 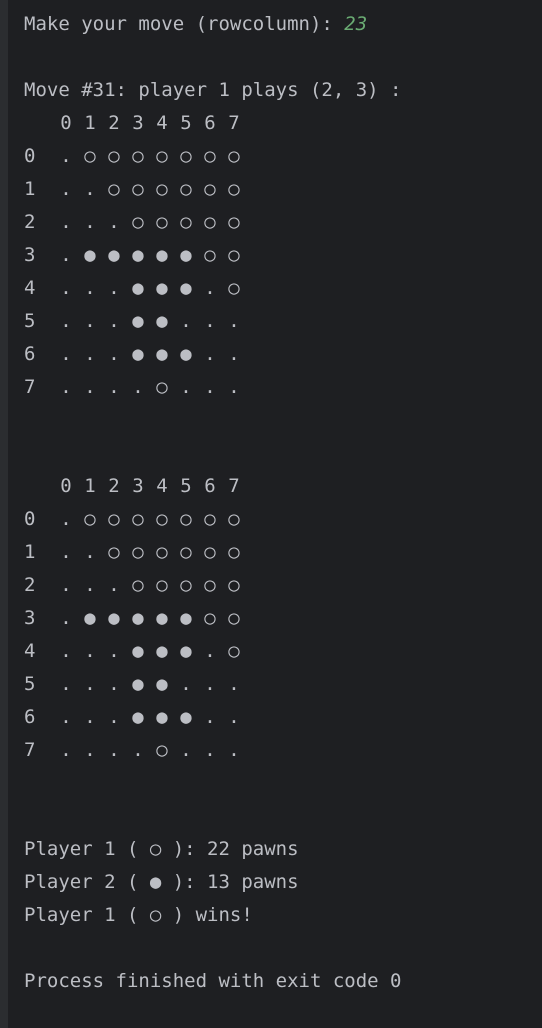 What do you see at coordinates (279, 552) in the screenshot?
I see `board-row: 1.. ○ ○ ○ ○ ○ ○` at bounding box center [279, 552].